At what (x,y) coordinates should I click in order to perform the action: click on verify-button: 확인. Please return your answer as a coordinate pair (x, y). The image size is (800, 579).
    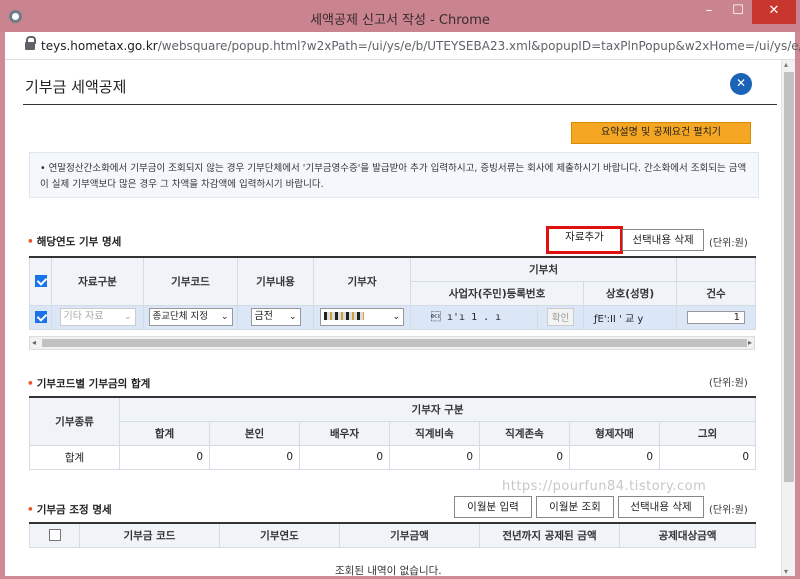
    Looking at the image, I should click on (560, 317).